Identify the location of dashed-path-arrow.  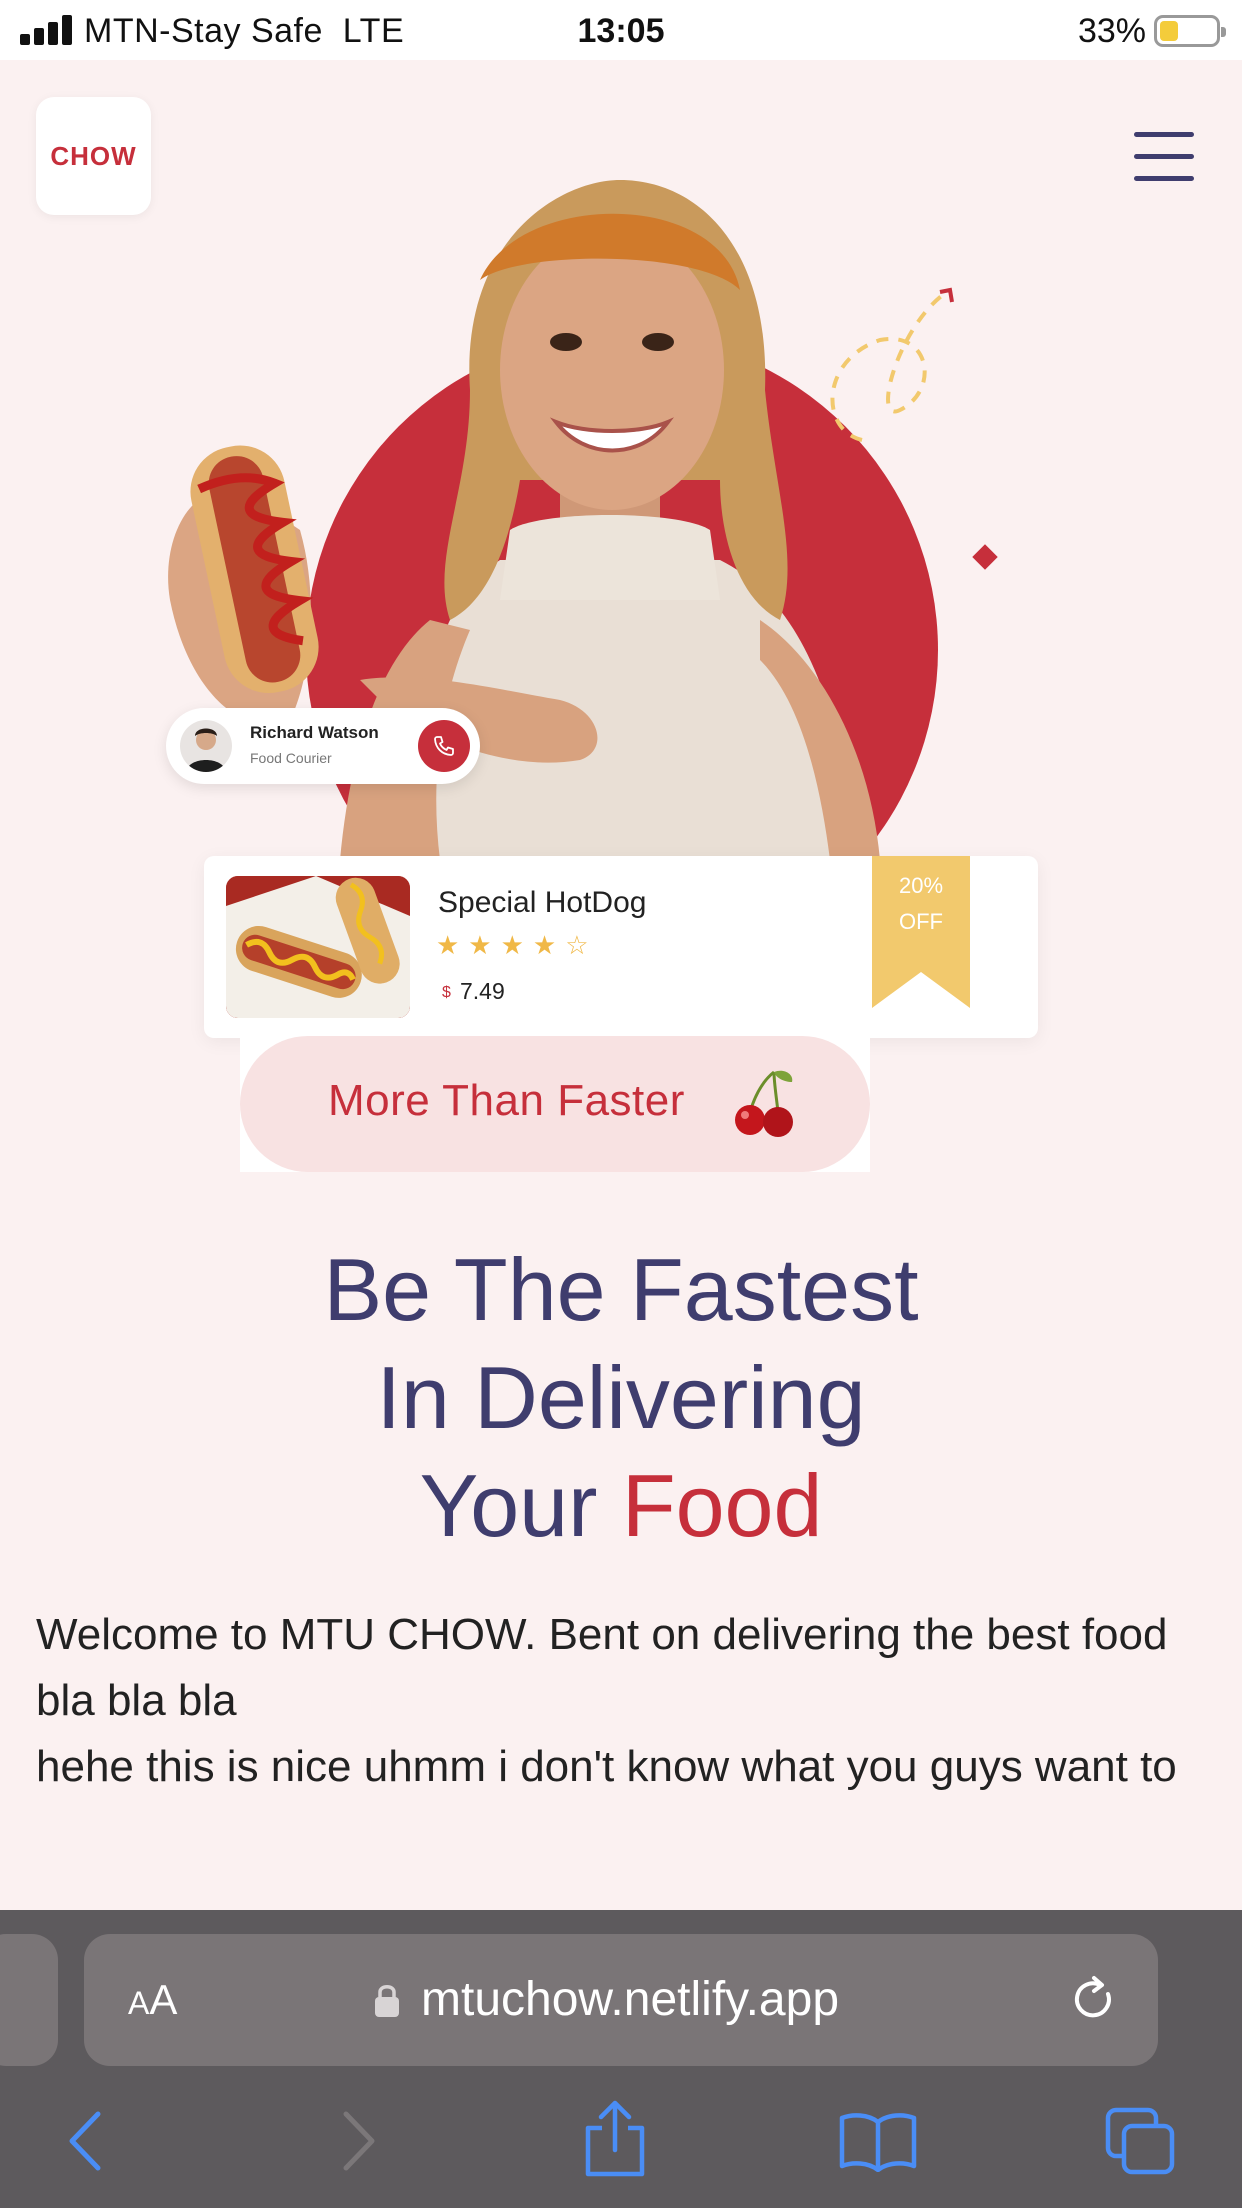
(946, 295).